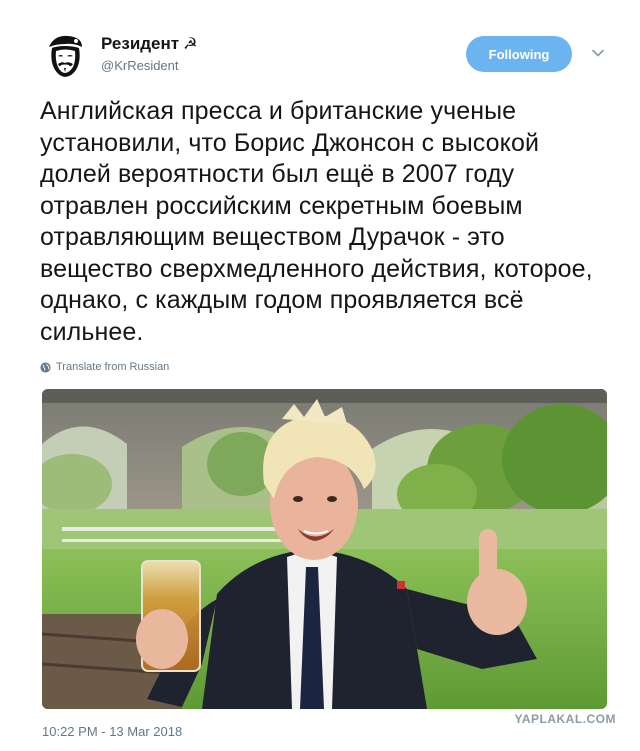 The image size is (640, 751). Describe the element at coordinates (190, 44) in the screenshot. I see `hammer-sickle-symbol: ☭` at that location.